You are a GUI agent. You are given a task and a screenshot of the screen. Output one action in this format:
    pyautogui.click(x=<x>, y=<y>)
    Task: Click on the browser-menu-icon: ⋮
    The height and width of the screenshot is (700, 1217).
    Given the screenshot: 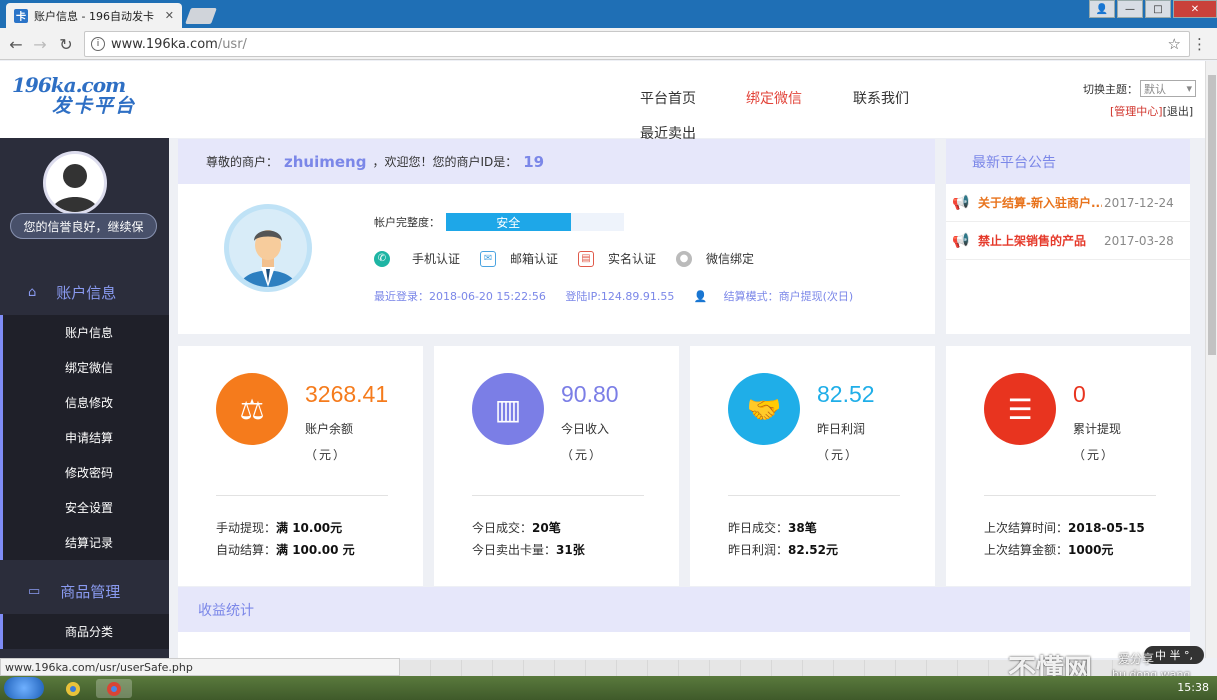 What is the action you would take?
    pyautogui.click(x=1199, y=44)
    